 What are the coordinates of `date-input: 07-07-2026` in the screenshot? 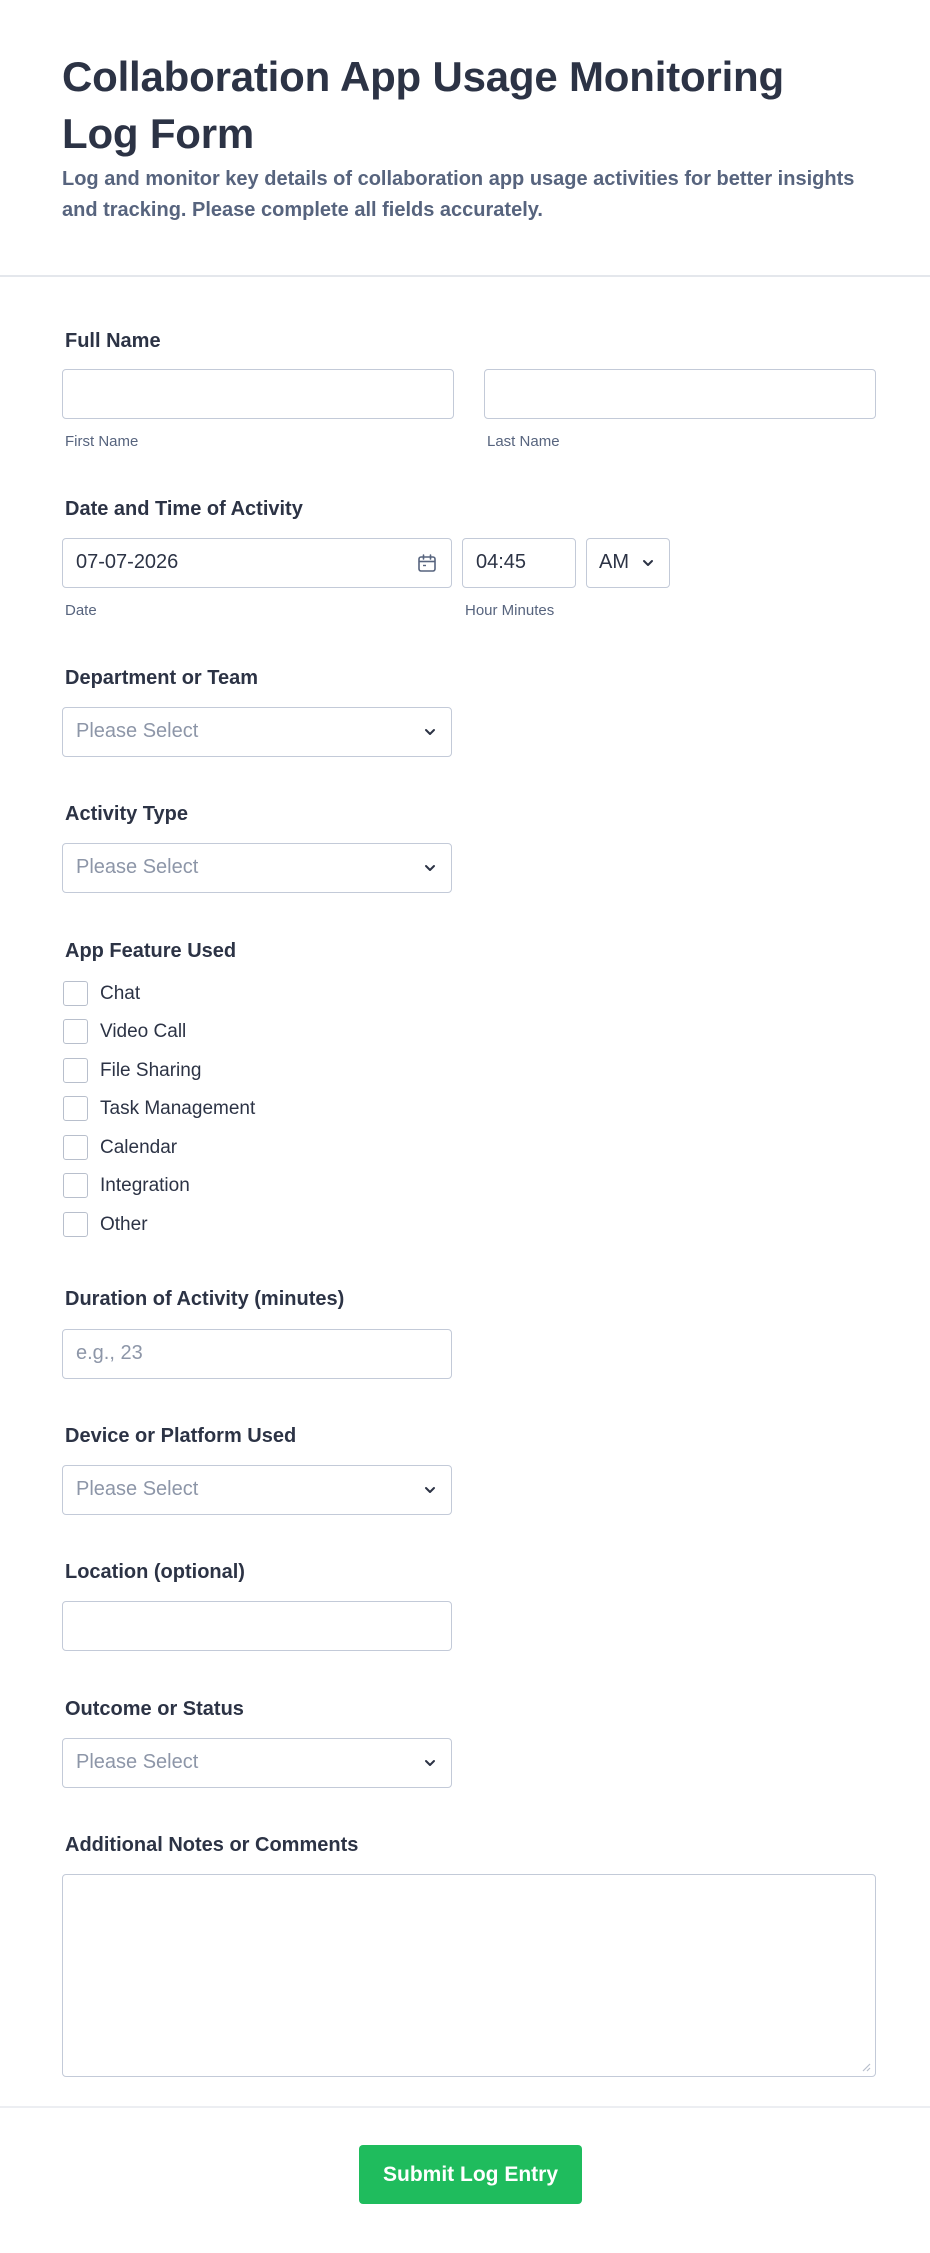 It's located at (257, 563).